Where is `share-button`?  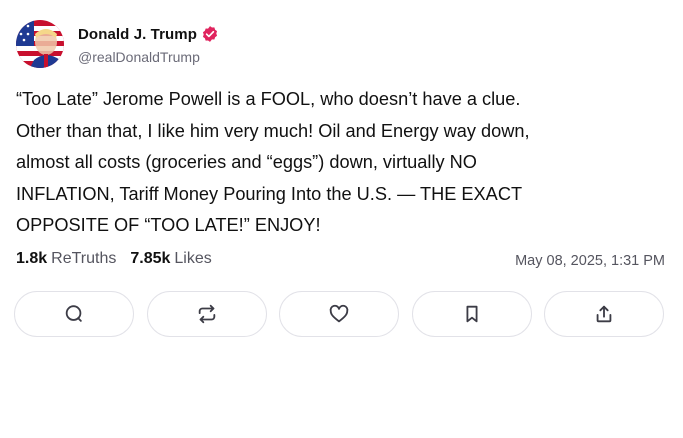
share-button is located at coordinates (604, 314).